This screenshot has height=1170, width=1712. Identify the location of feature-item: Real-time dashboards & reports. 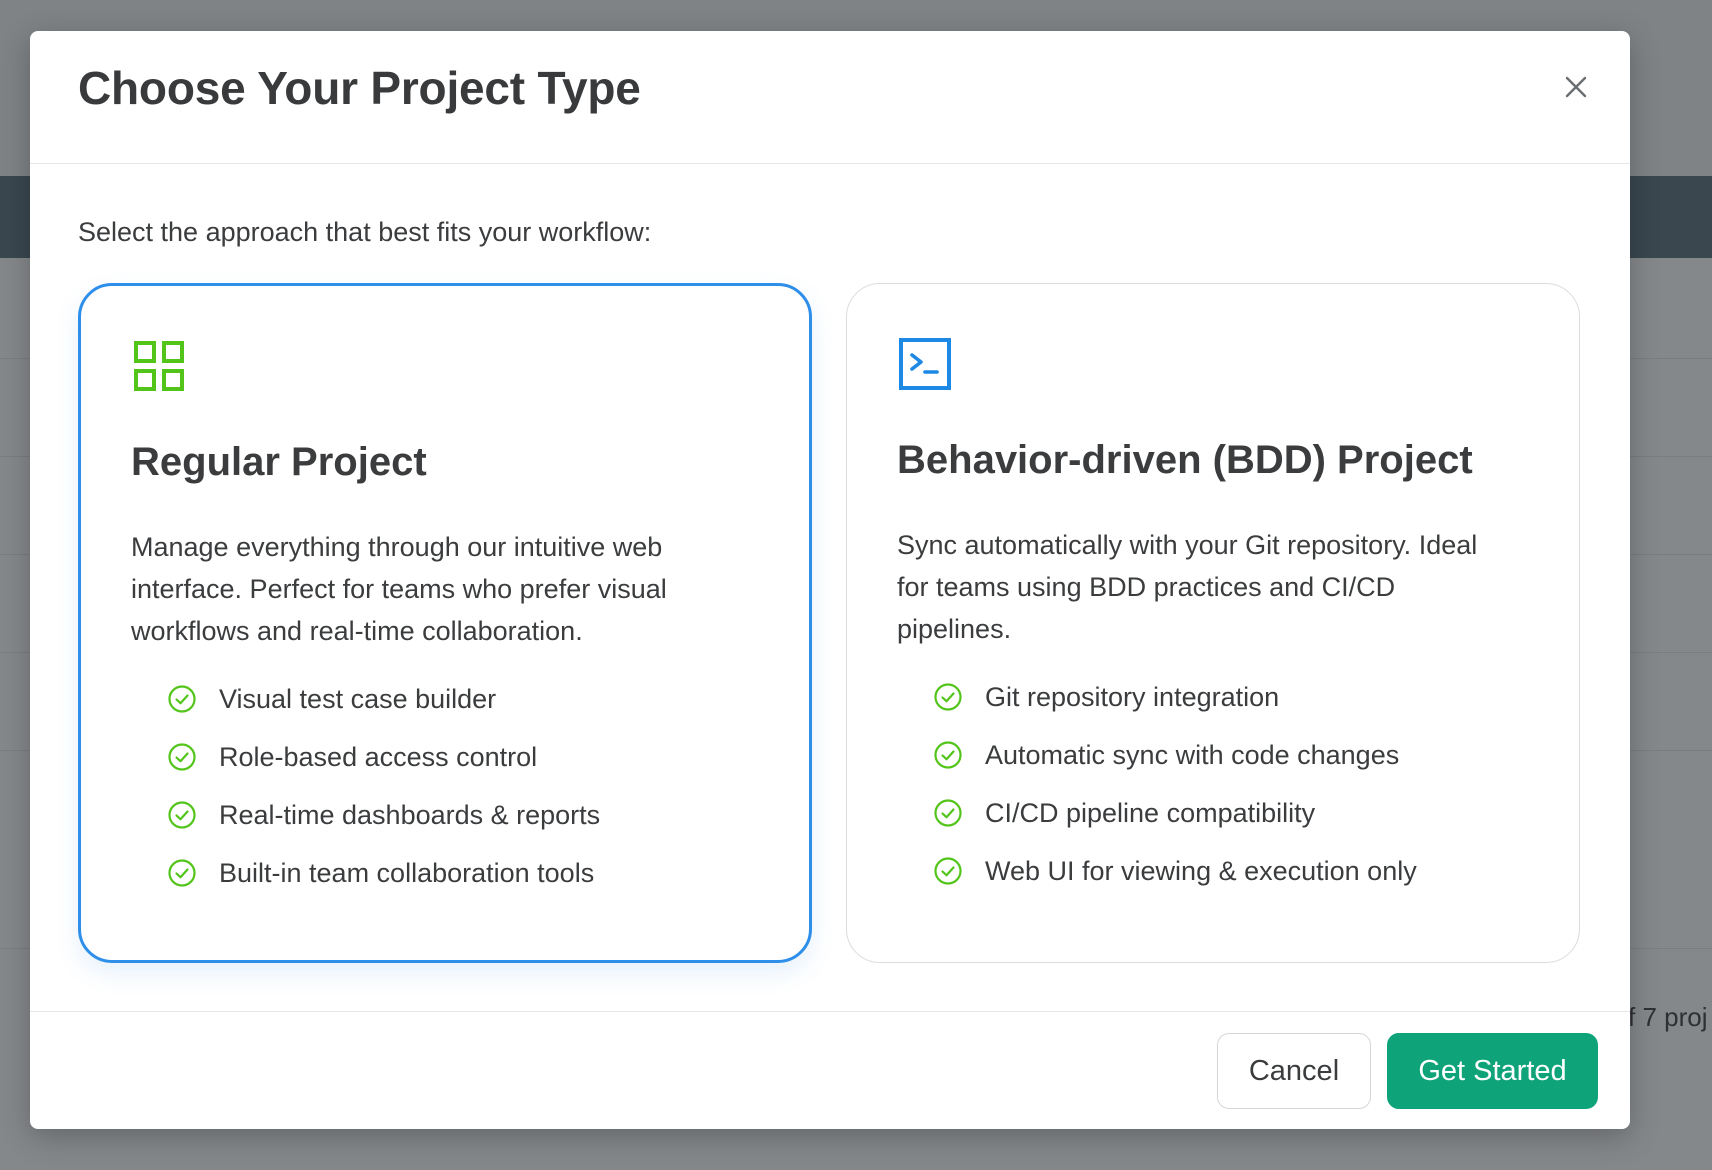
(383, 815).